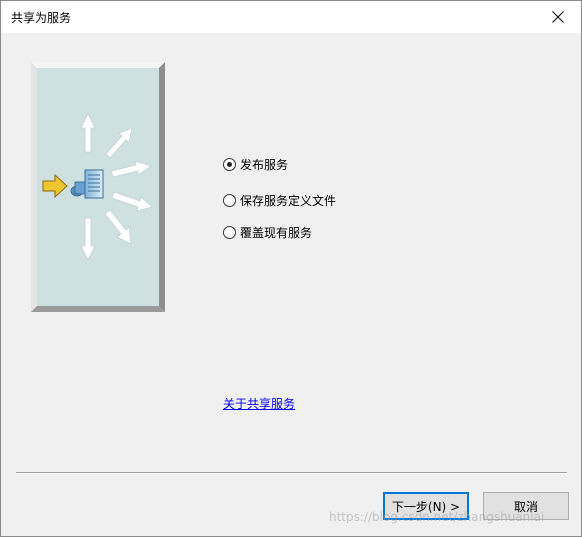 The height and width of the screenshot is (537, 582). What do you see at coordinates (291, 17) in the screenshot?
I see `title-bar: 共享为服务` at bounding box center [291, 17].